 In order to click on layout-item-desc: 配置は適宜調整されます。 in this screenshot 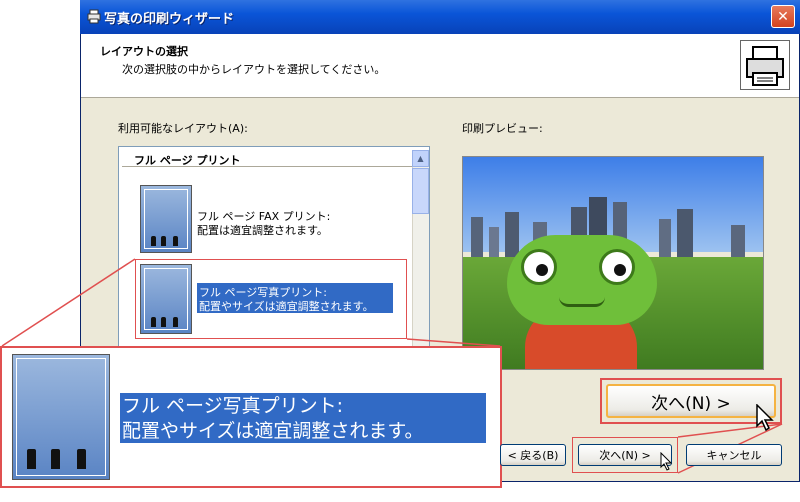, I will do `click(262, 230)`.